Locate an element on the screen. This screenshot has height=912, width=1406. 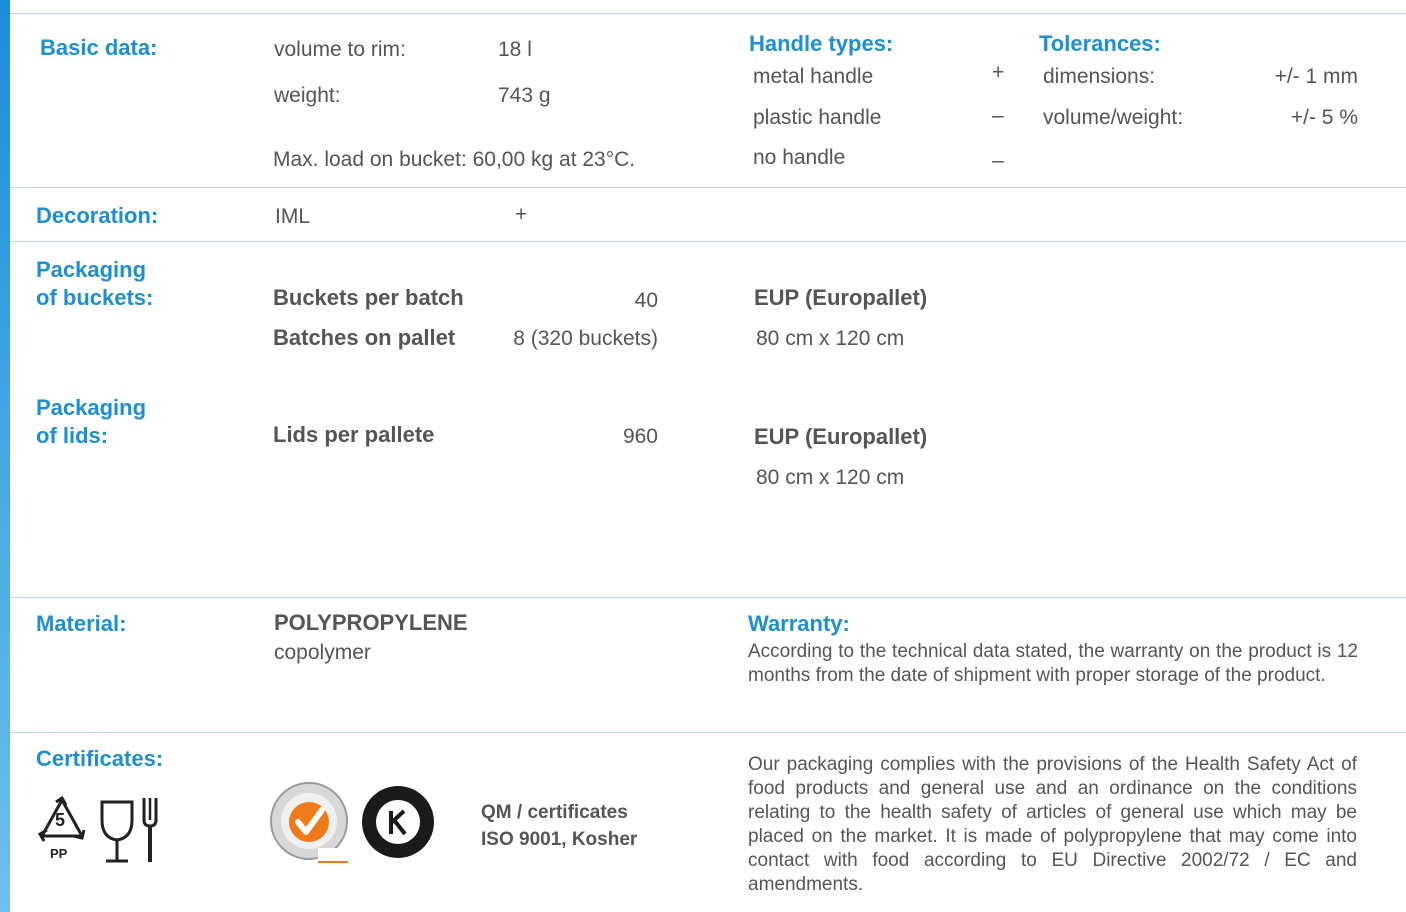
tolerance-value: +/- 1 mm is located at coordinates (1316, 76).